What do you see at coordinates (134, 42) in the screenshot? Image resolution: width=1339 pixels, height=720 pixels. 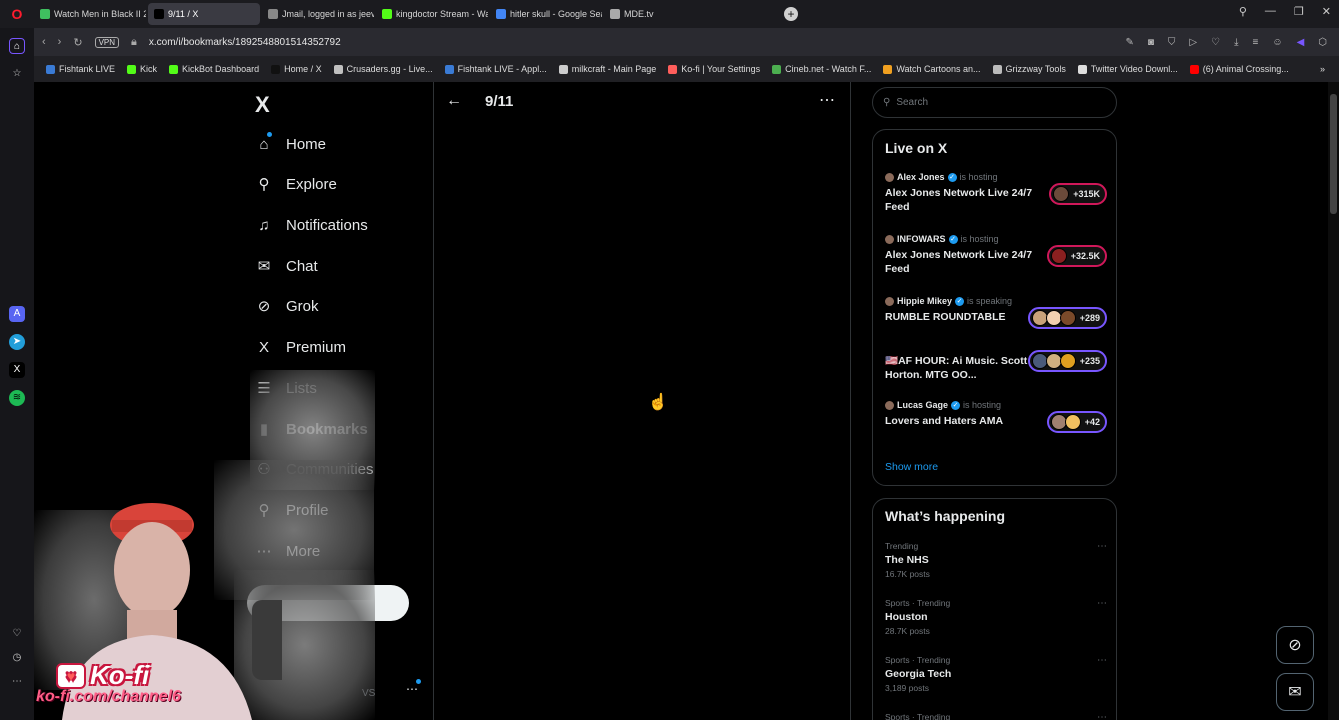 I see `lock-icon: 🔒︎` at bounding box center [134, 42].